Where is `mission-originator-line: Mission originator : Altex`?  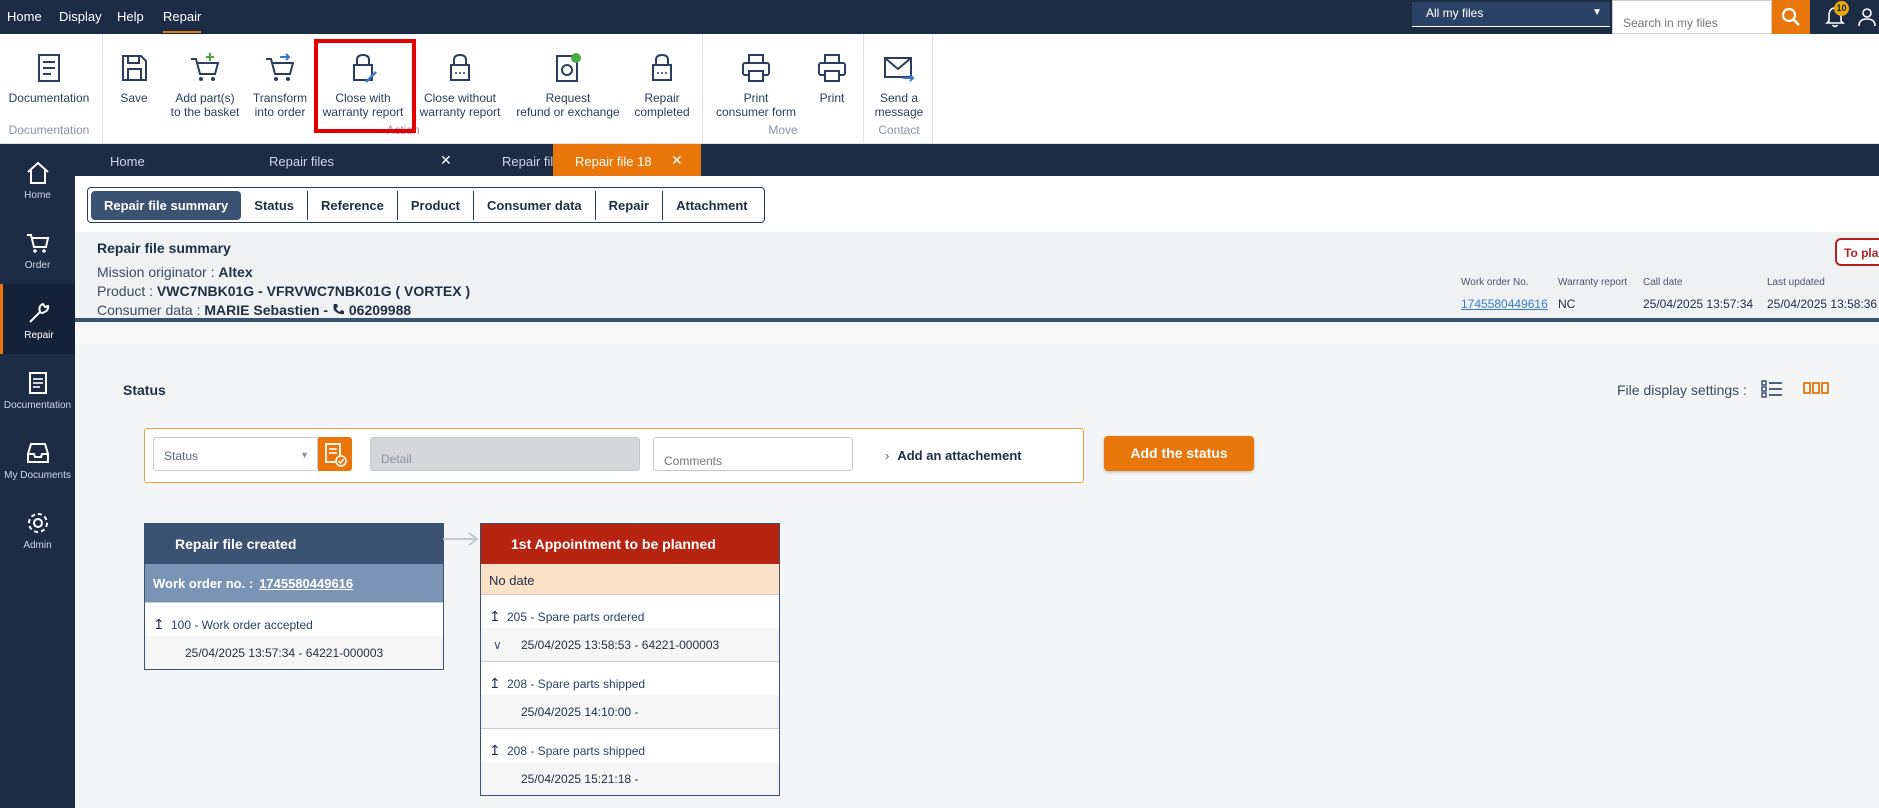 mission-originator-line: Mission originator : Altex is located at coordinates (175, 272).